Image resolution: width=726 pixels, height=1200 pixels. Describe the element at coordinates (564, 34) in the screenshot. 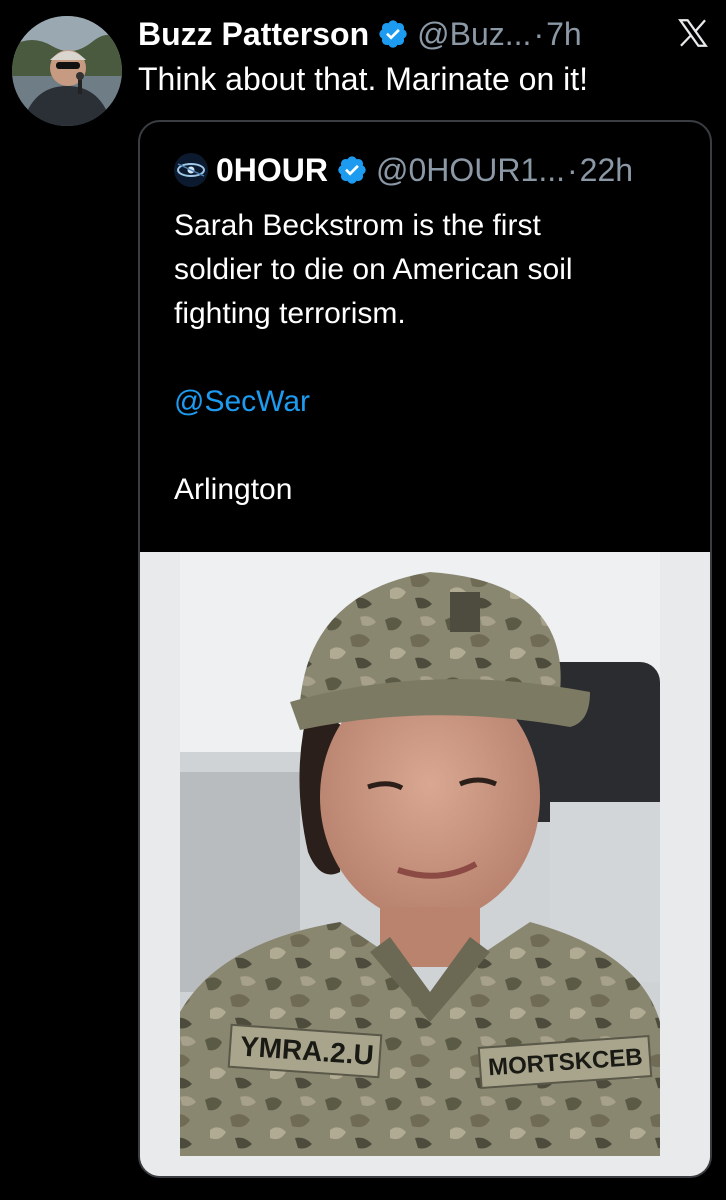

I see `timestamp: 7h` at that location.